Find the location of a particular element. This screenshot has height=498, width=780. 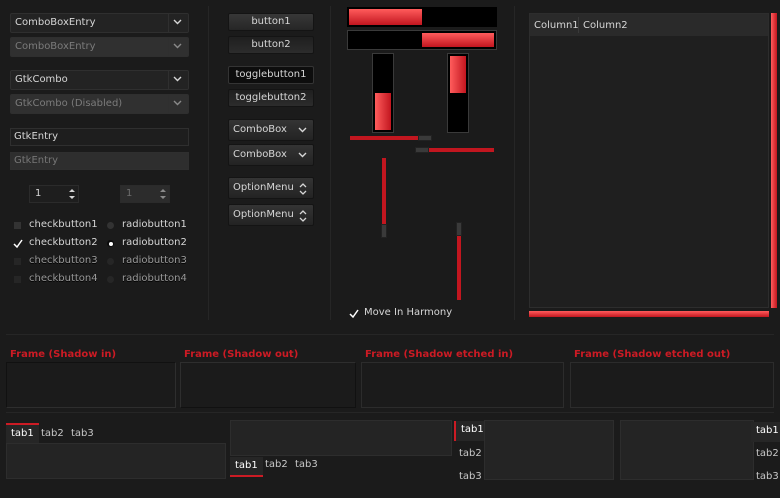

column-header-2: Column2 is located at coordinates (605, 25).